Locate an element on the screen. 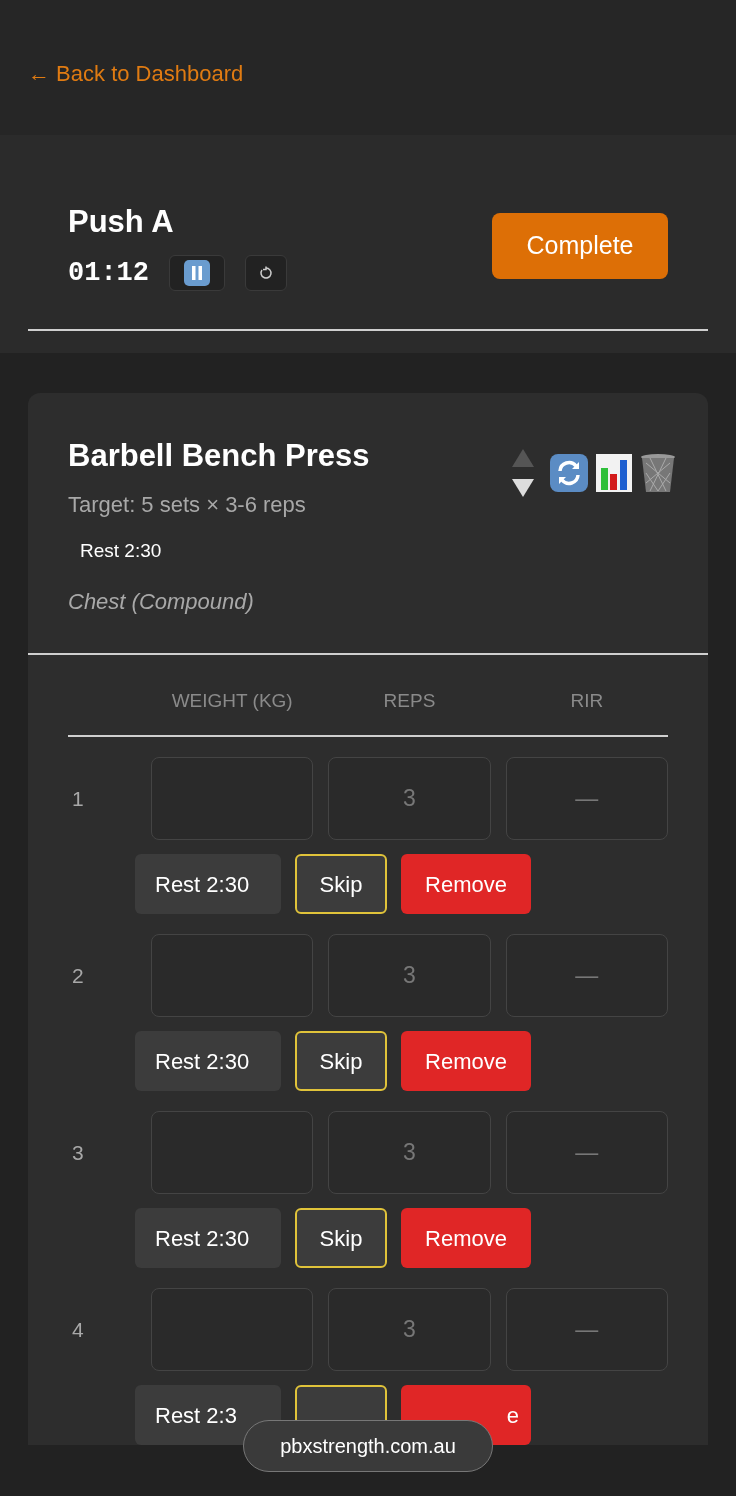 This screenshot has width=736, height=1496. pause-icon is located at coordinates (197, 273).